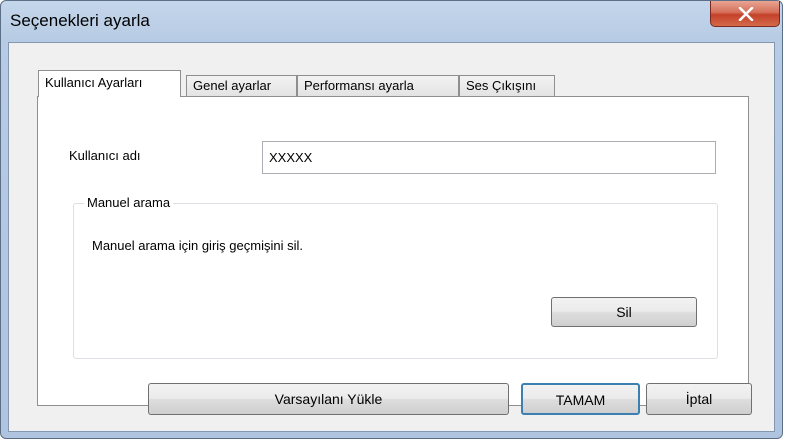 Image resolution: width=785 pixels, height=441 pixels. I want to click on window-title: Seçenekleri ayarla, so click(80, 20).